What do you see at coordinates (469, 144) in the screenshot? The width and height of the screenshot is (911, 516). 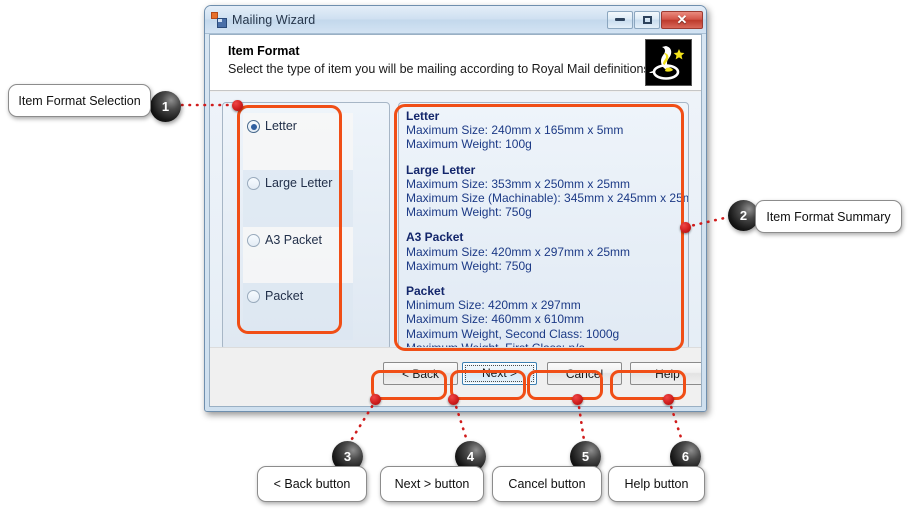 I see `summary-line: Maximum Weight: 100g` at bounding box center [469, 144].